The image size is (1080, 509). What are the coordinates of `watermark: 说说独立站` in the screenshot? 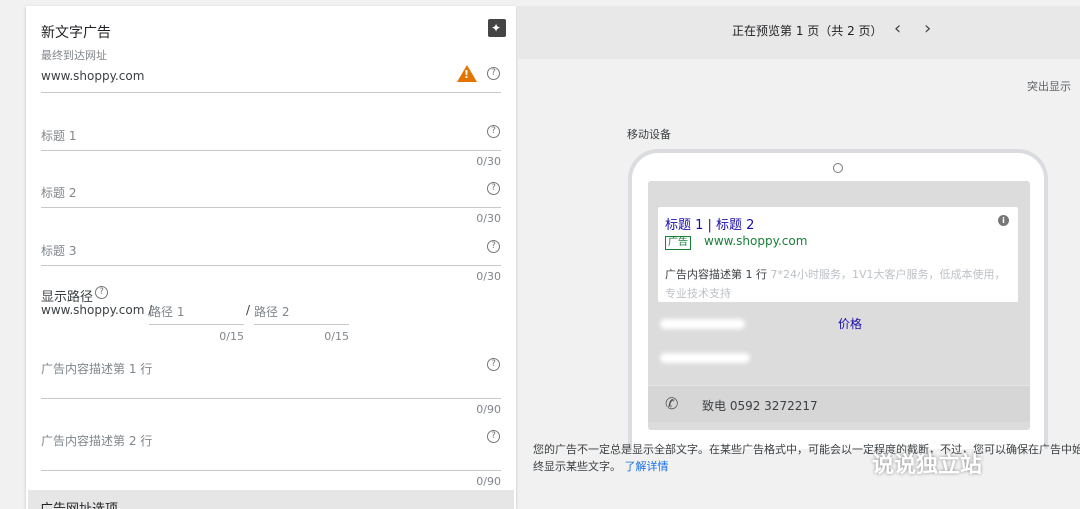 It's located at (927, 465).